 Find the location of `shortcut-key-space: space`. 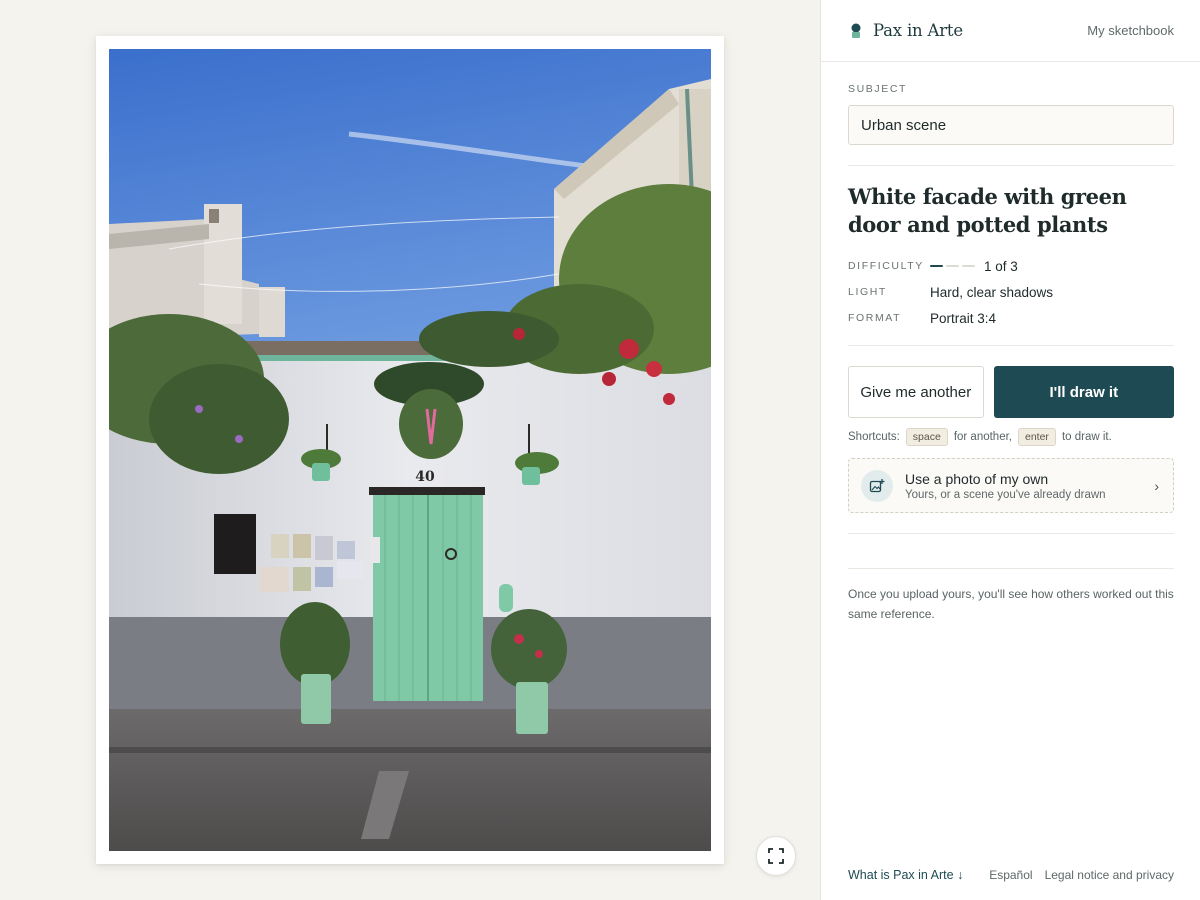

shortcut-key-space: space is located at coordinates (926, 437).